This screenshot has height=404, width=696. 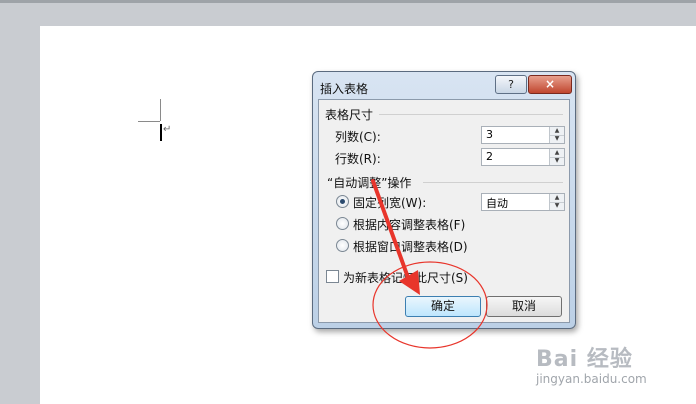 I want to click on watermark-url: jingyan.baidu.com, so click(x=591, y=379).